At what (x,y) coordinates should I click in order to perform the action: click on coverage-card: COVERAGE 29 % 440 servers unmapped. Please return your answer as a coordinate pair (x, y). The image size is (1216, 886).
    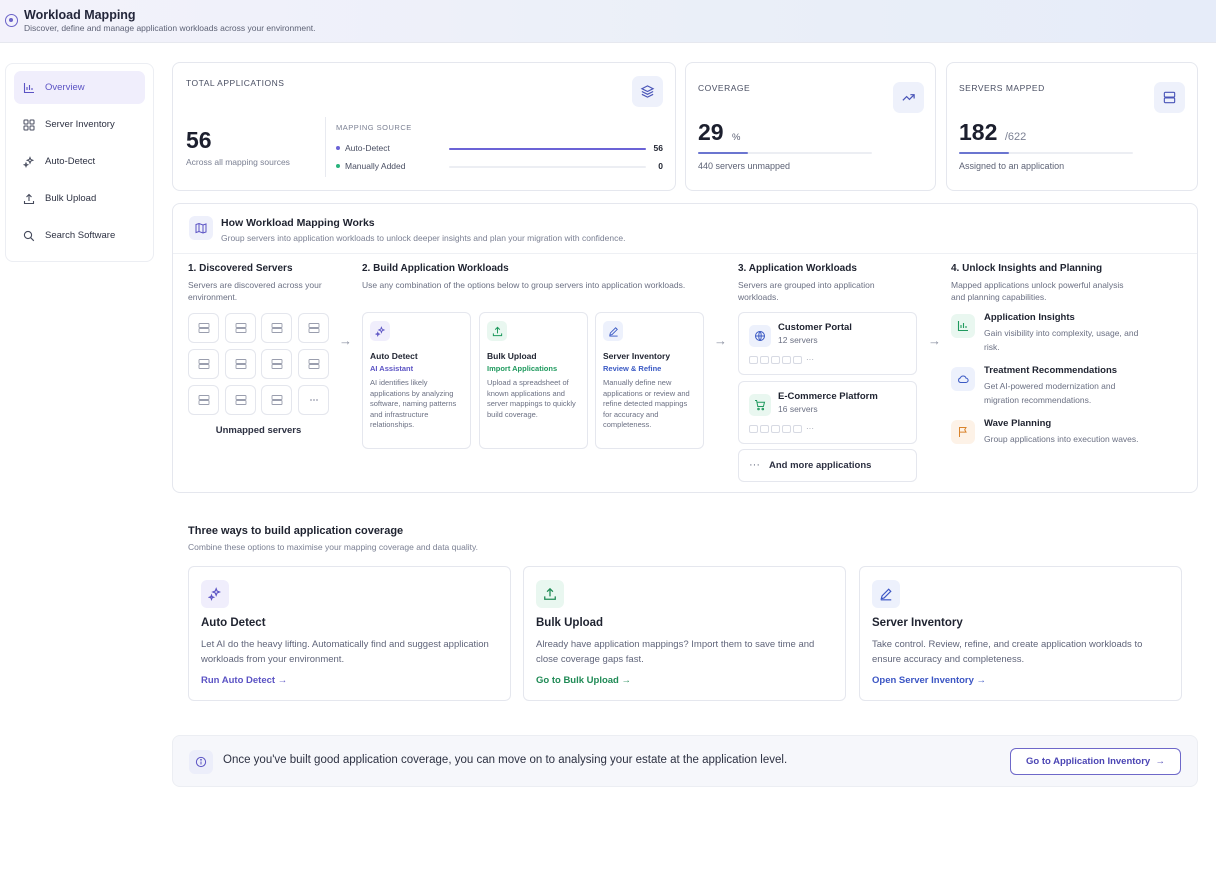
    Looking at the image, I should click on (810, 126).